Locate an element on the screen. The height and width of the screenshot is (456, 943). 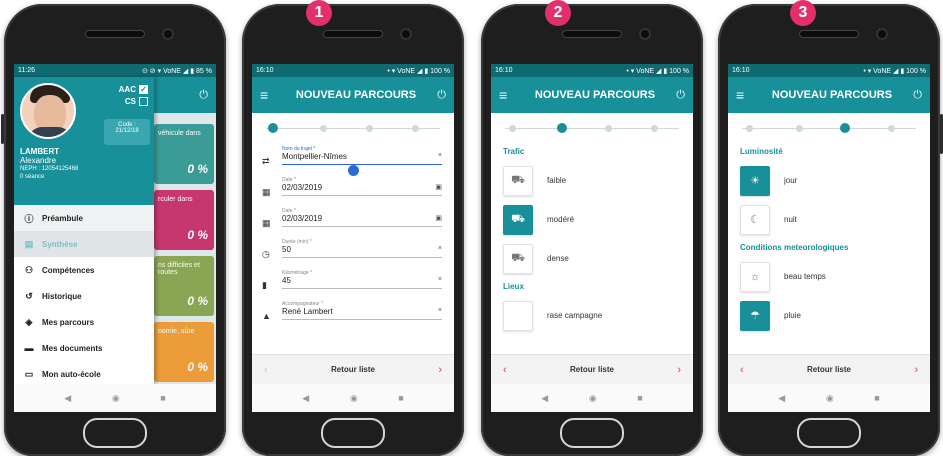
option-nuit: ☾ nuit is located at coordinates (829, 219).